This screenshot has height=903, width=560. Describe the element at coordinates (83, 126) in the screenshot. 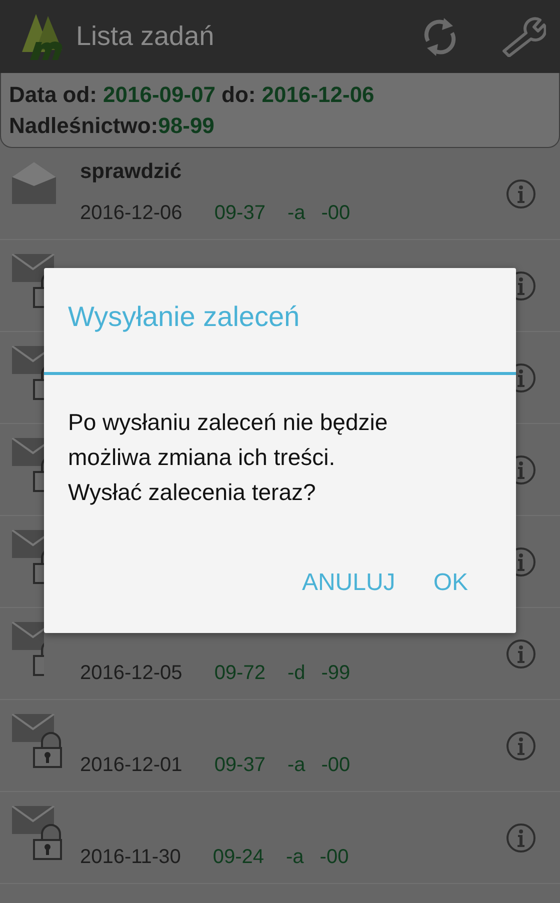

I see `filter-label: Nadleśnictwo:` at that location.